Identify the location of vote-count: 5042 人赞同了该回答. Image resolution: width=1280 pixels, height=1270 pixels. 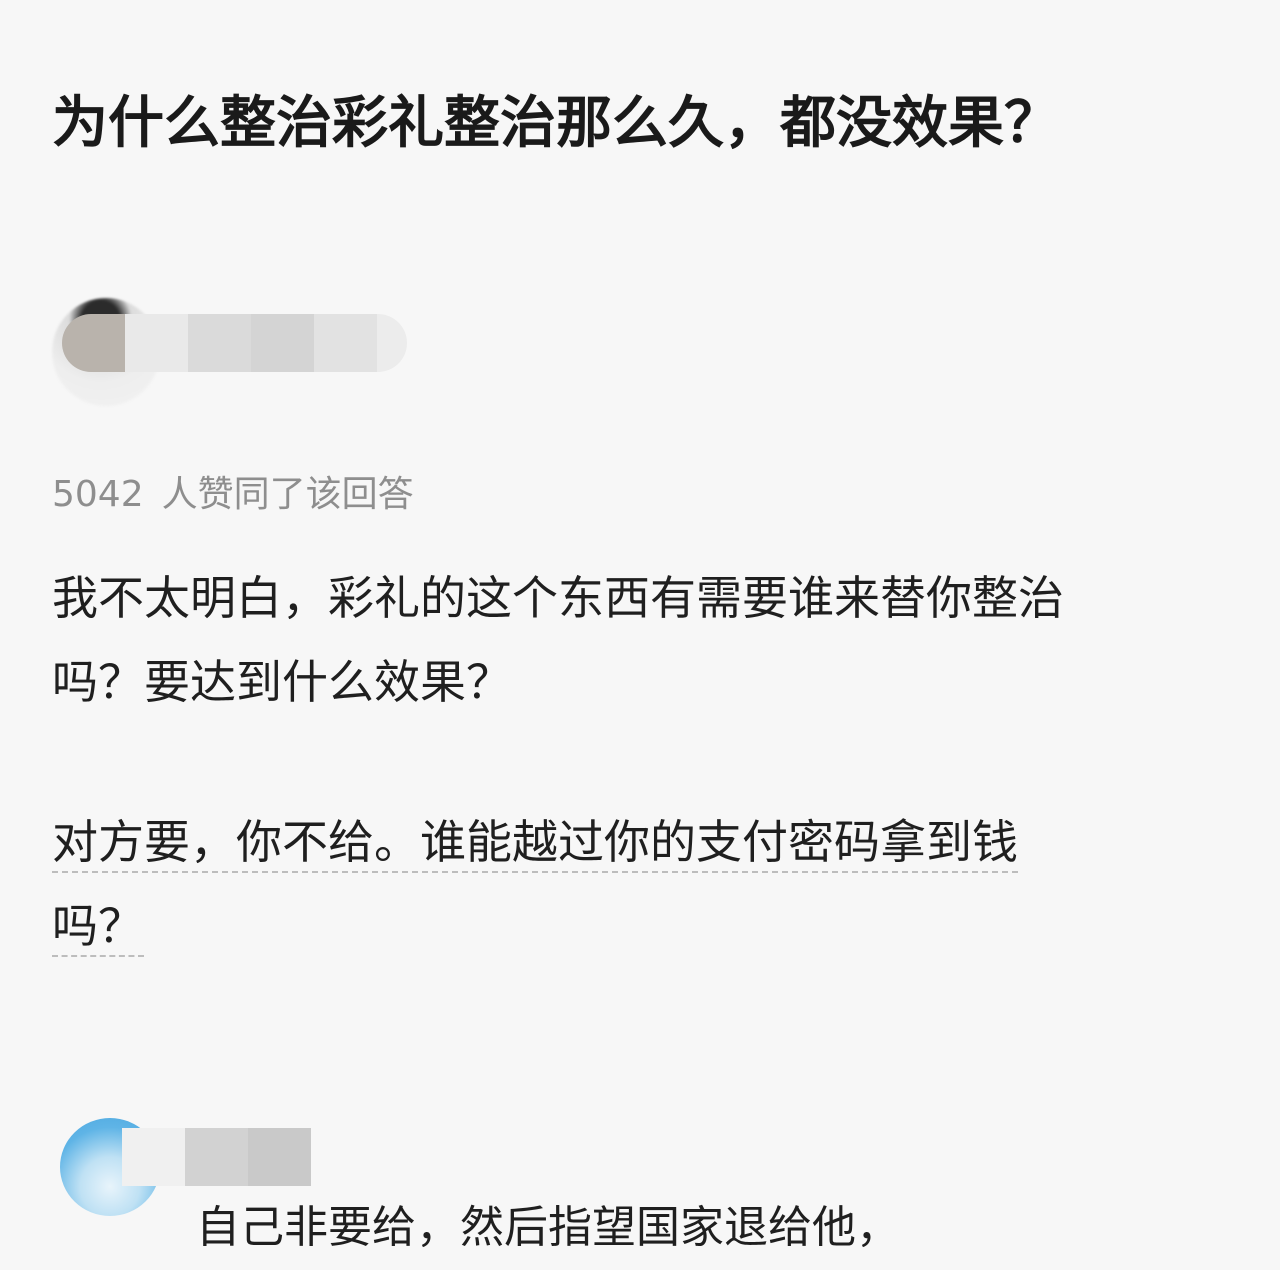
(233, 495).